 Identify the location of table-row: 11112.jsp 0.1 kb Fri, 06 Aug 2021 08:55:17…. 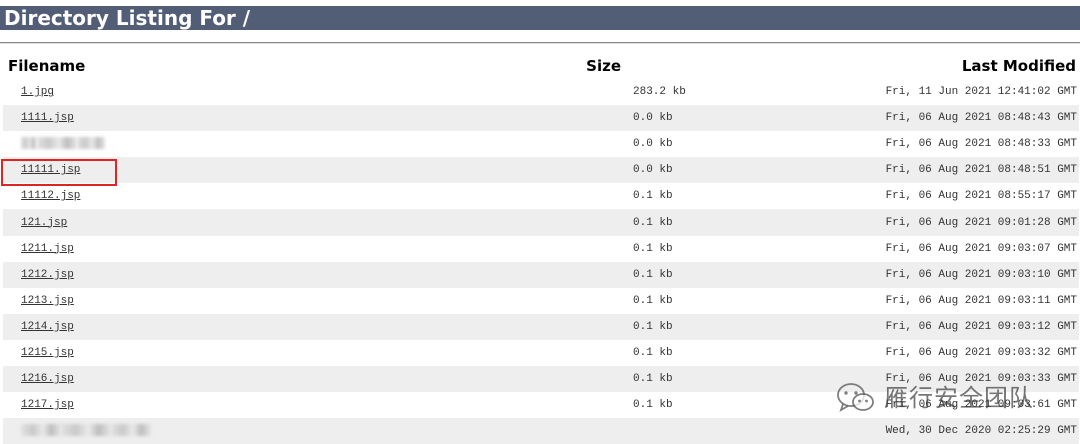
(541, 196).